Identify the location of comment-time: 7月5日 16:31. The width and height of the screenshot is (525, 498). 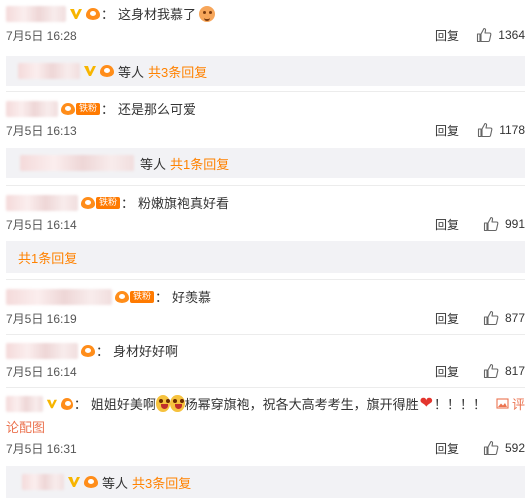
(41, 449).